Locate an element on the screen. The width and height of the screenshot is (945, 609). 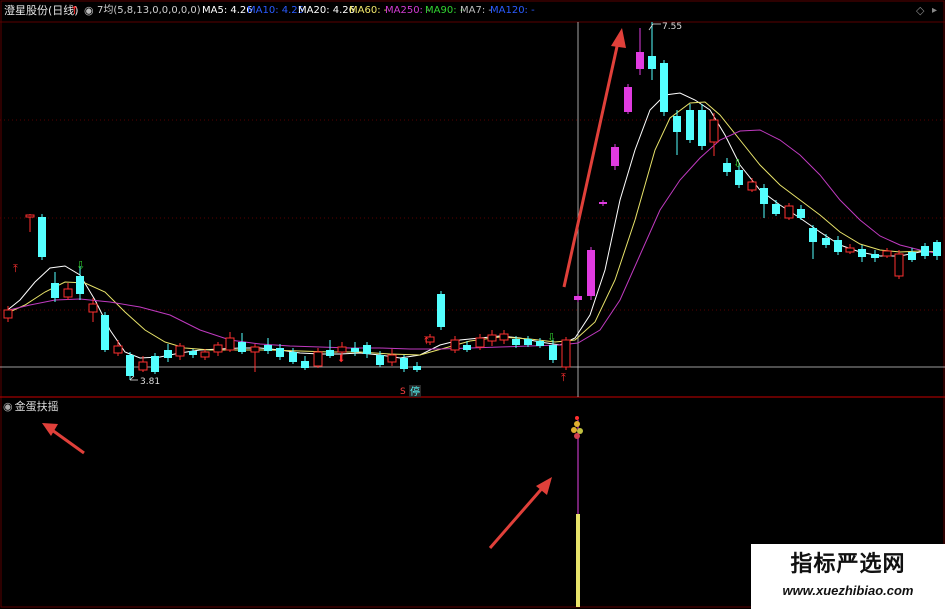
stock-name: 澄星股份(日线) is located at coordinates (41, 11).